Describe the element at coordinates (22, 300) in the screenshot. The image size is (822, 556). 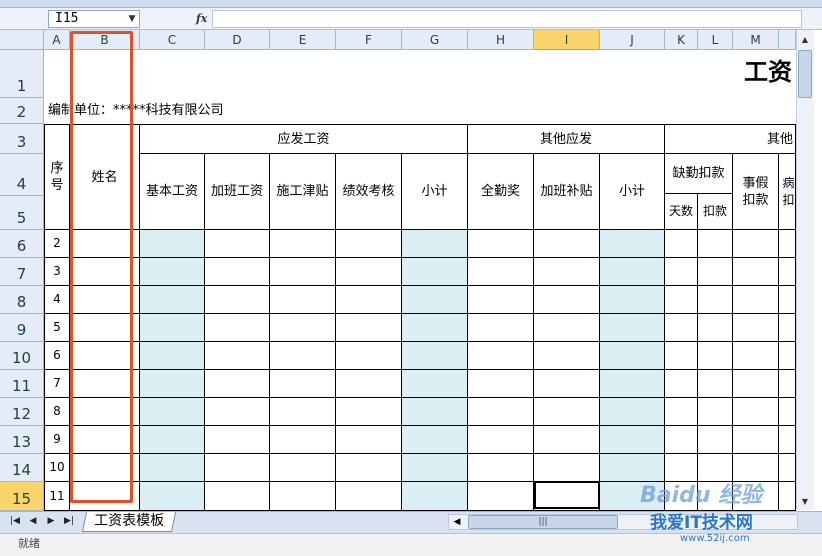
I see `row-header-8: 8` at that location.